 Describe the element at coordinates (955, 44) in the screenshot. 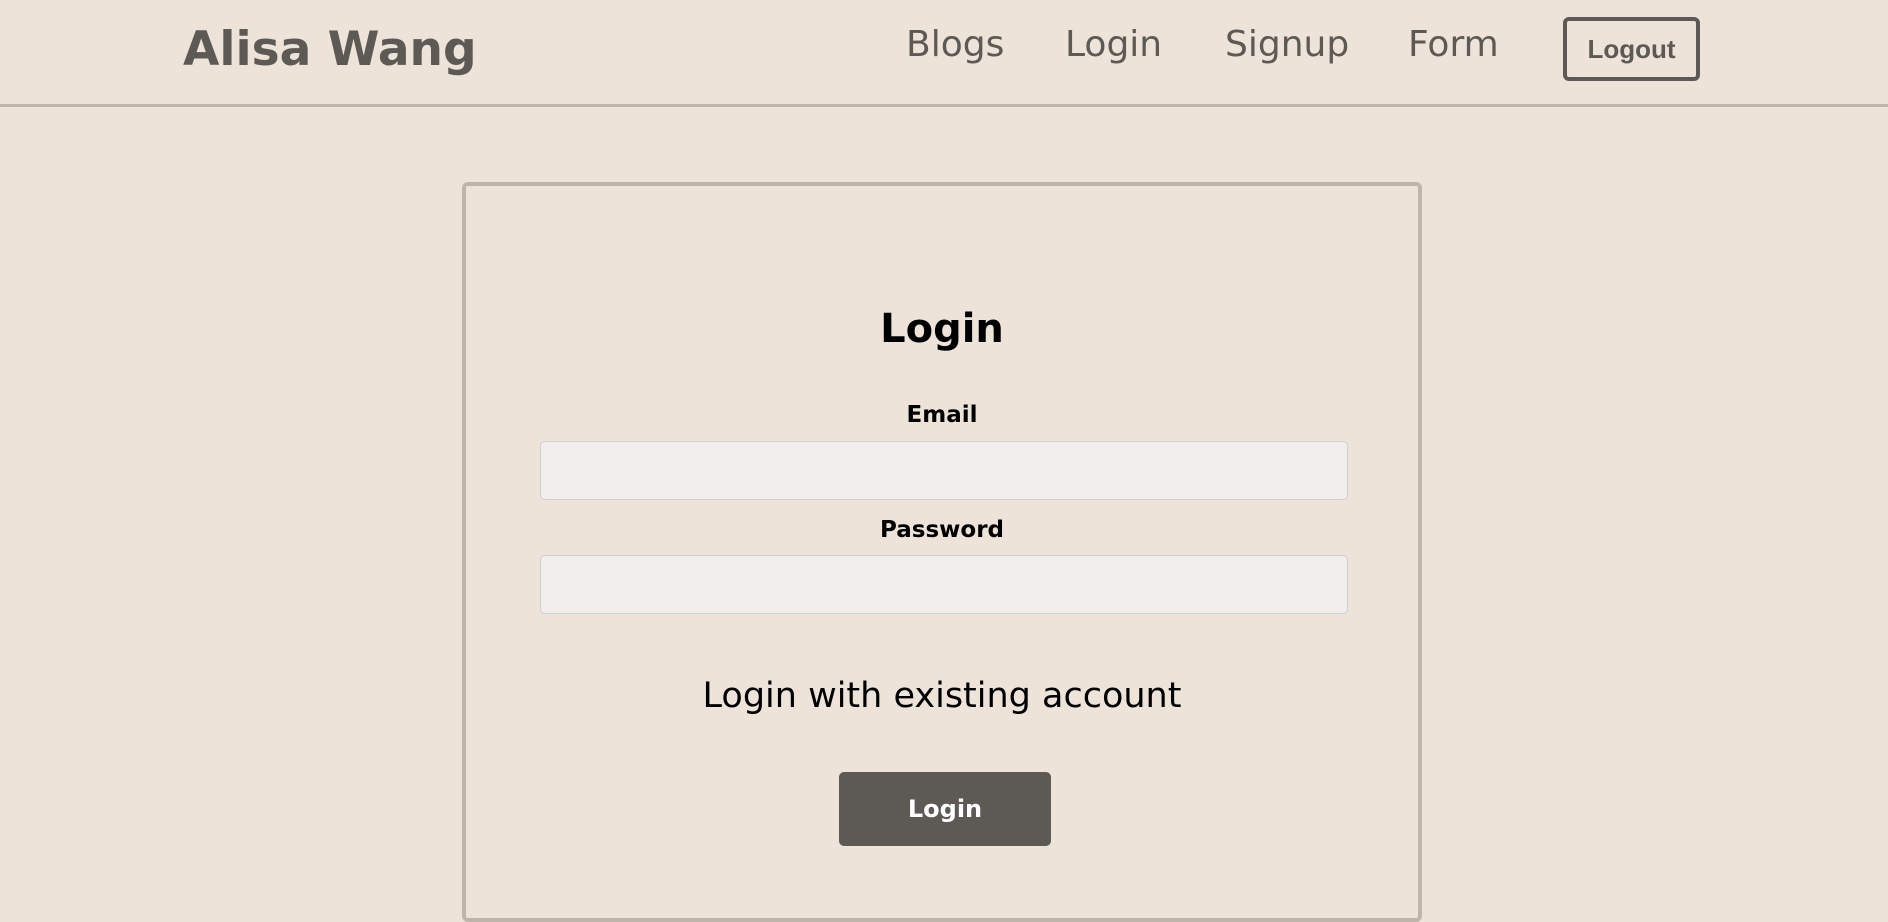

I see `nav-link-blogs: Blogs` at that location.